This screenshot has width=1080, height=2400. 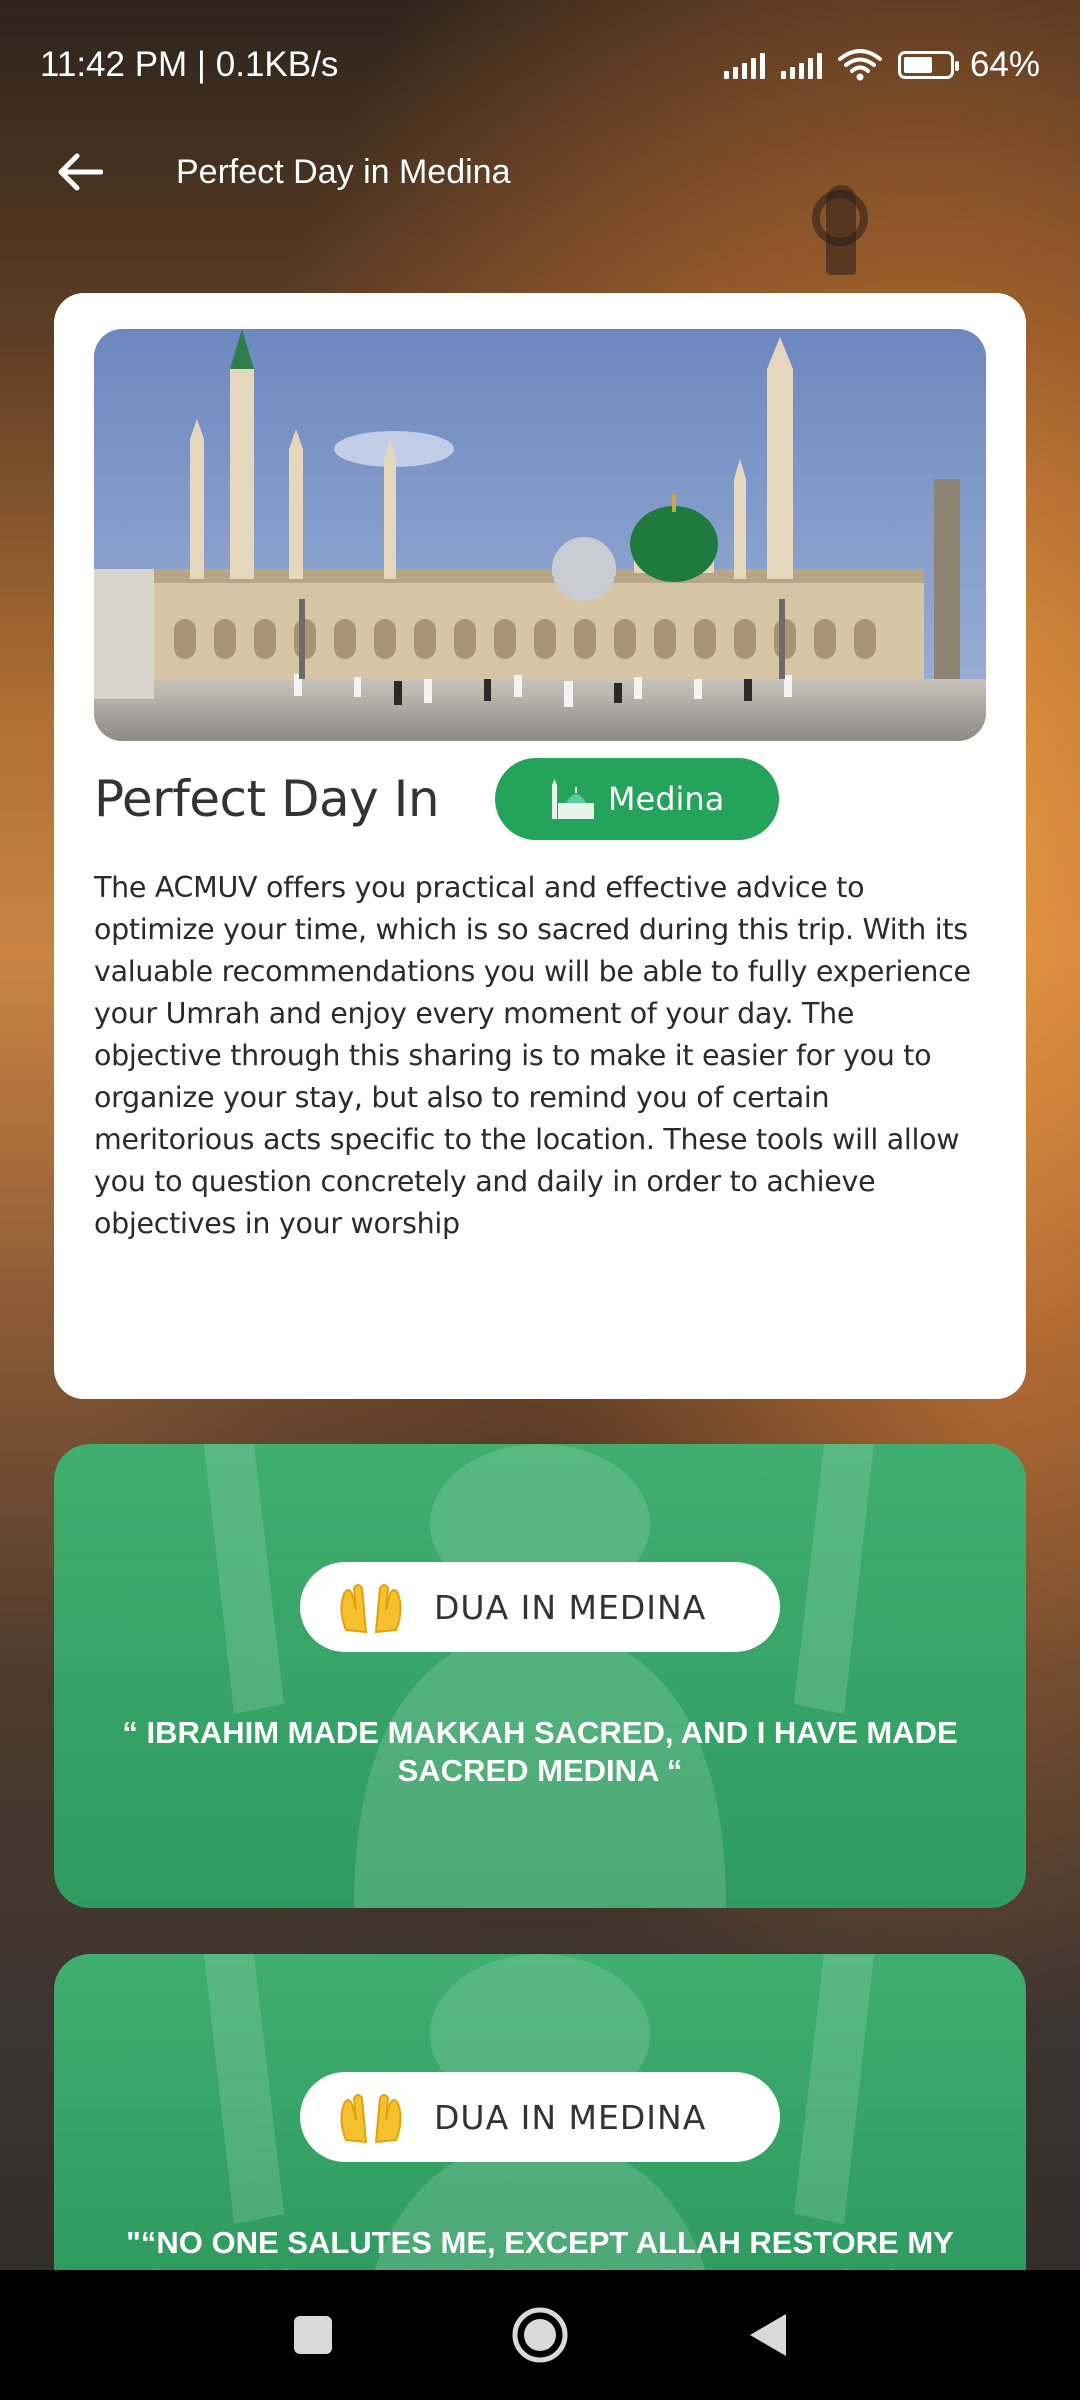 What do you see at coordinates (666, 799) in the screenshot?
I see `city-chip-label: Medina` at bounding box center [666, 799].